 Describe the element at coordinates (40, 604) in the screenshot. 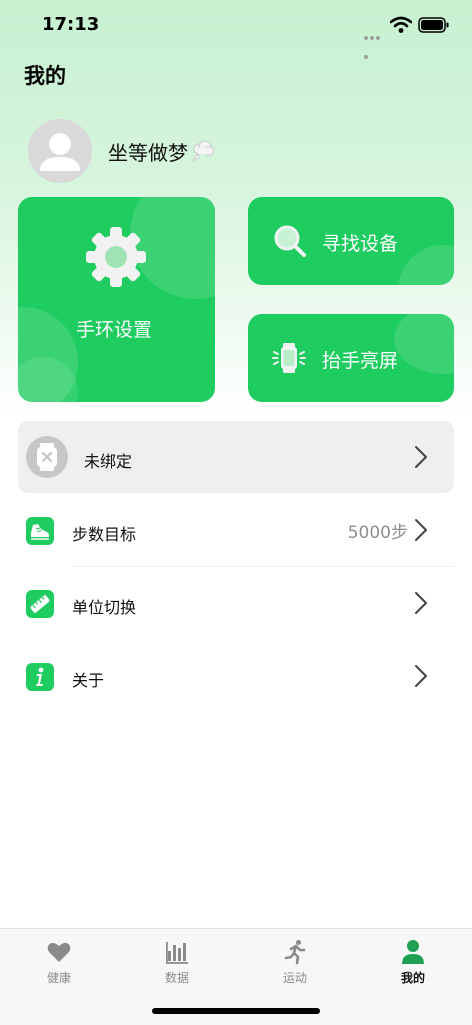

I see `ruler-icon` at that location.